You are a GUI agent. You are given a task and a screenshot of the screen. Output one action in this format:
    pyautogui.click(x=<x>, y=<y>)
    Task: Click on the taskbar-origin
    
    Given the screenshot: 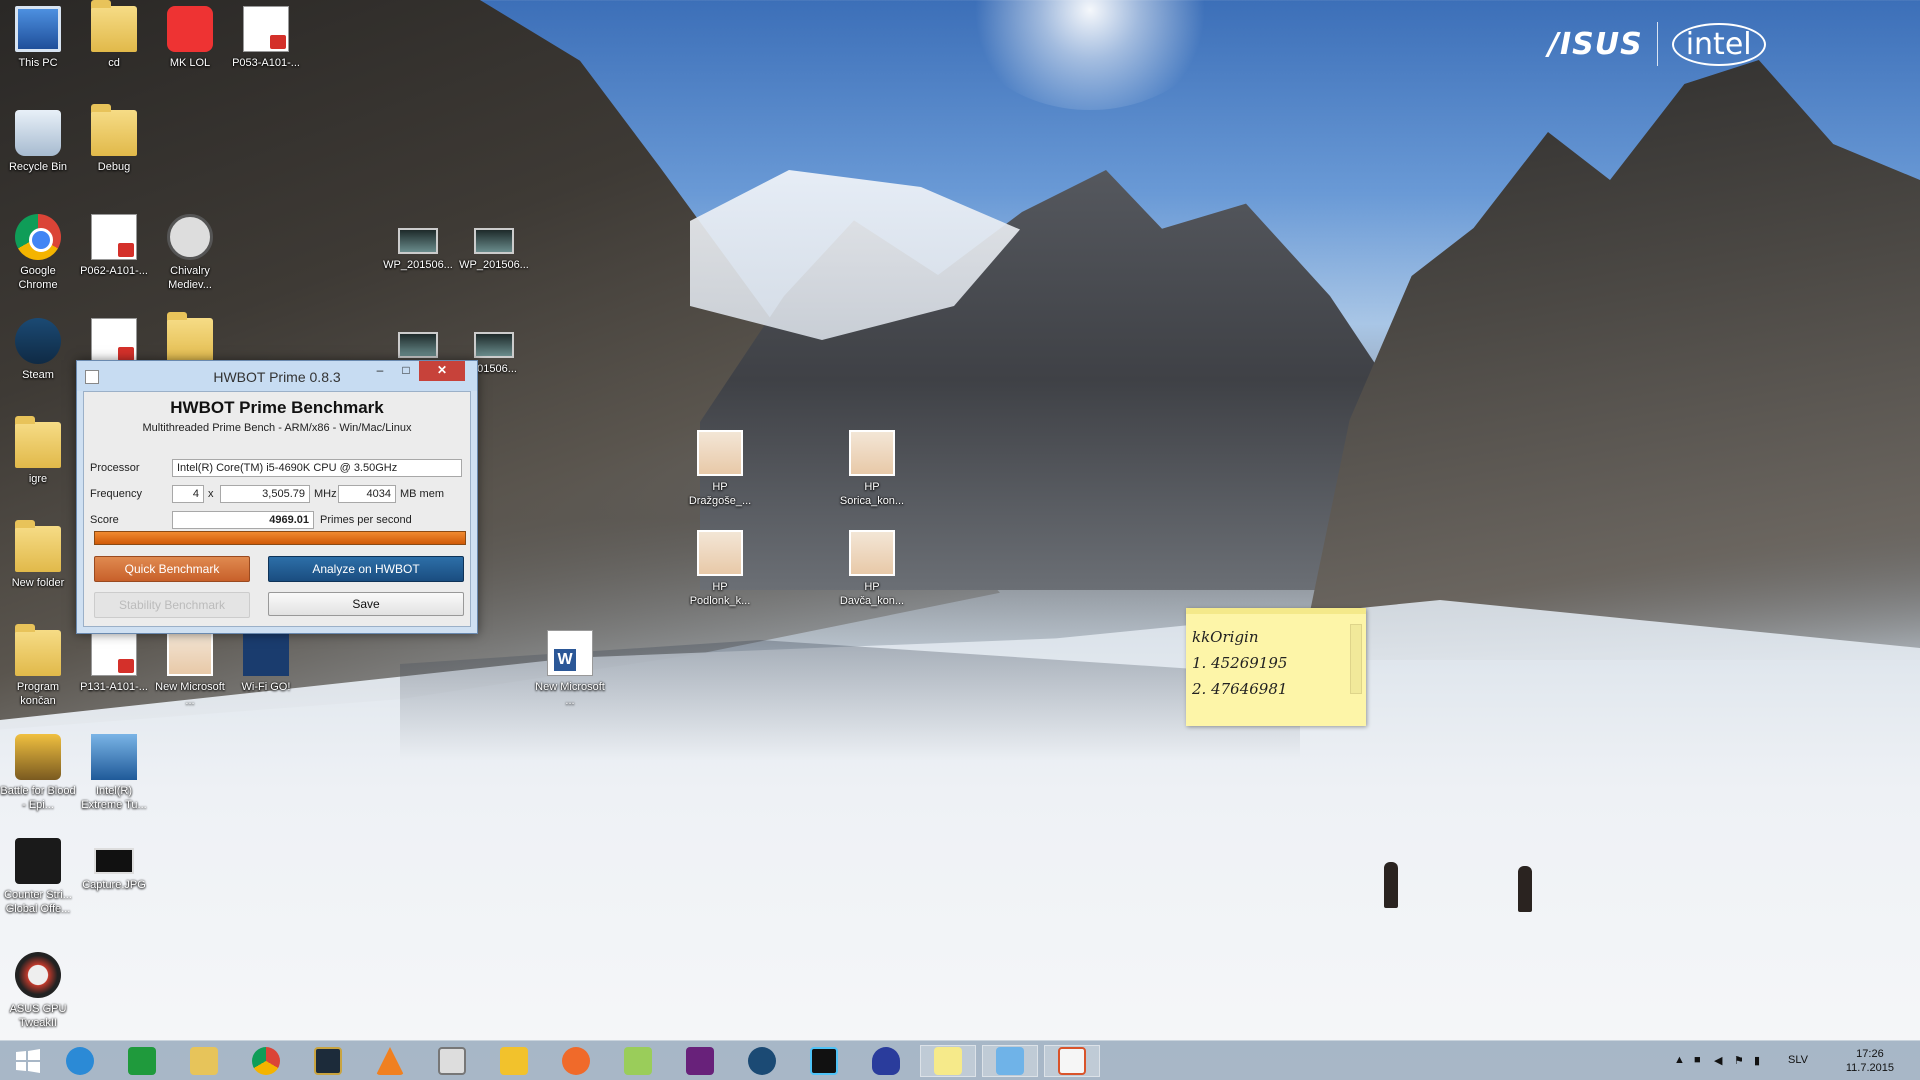 What is the action you would take?
    pyautogui.click(x=576, y=1061)
    